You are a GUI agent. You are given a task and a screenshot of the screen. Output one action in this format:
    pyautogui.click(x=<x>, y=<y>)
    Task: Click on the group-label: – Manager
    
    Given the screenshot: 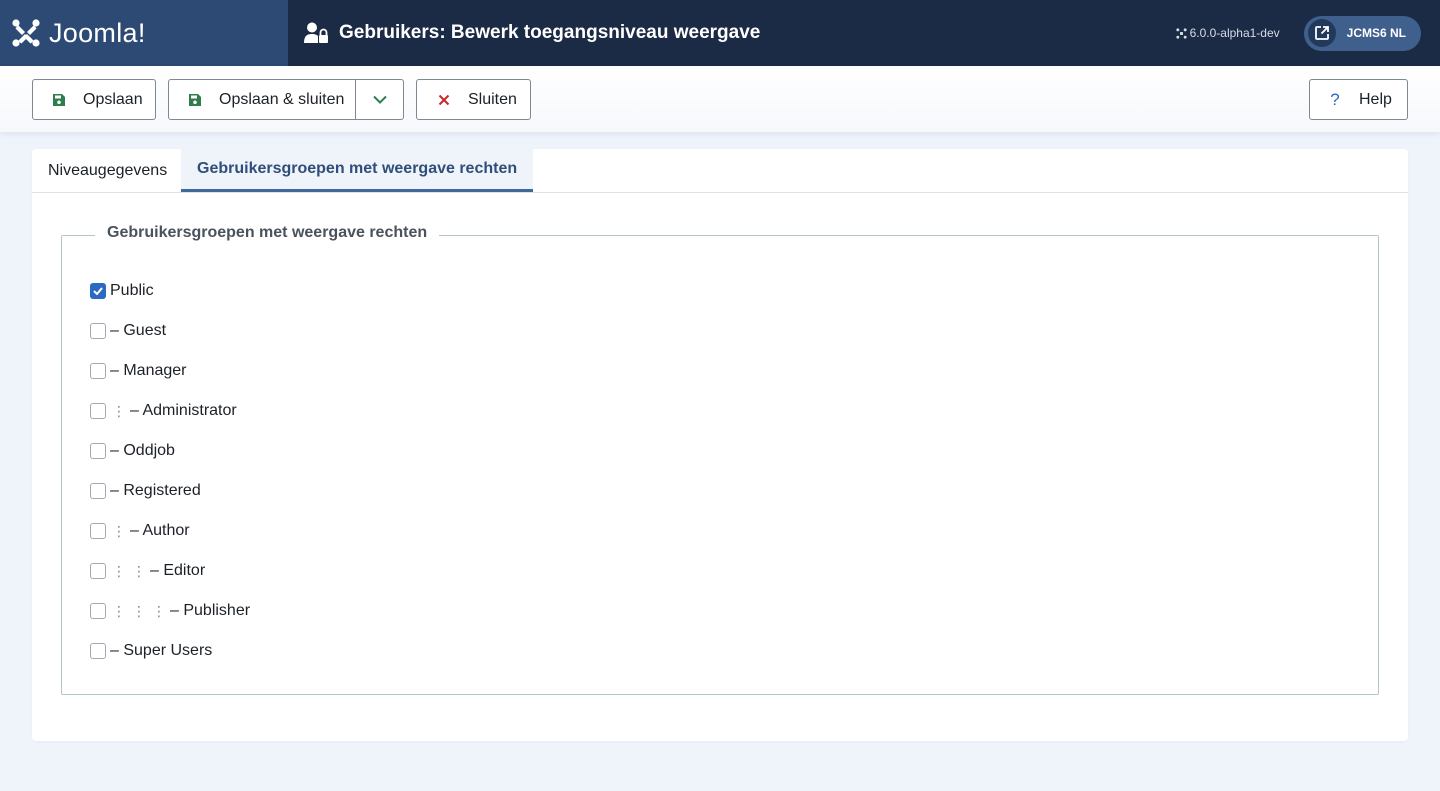 What is the action you would take?
    pyautogui.click(x=148, y=370)
    